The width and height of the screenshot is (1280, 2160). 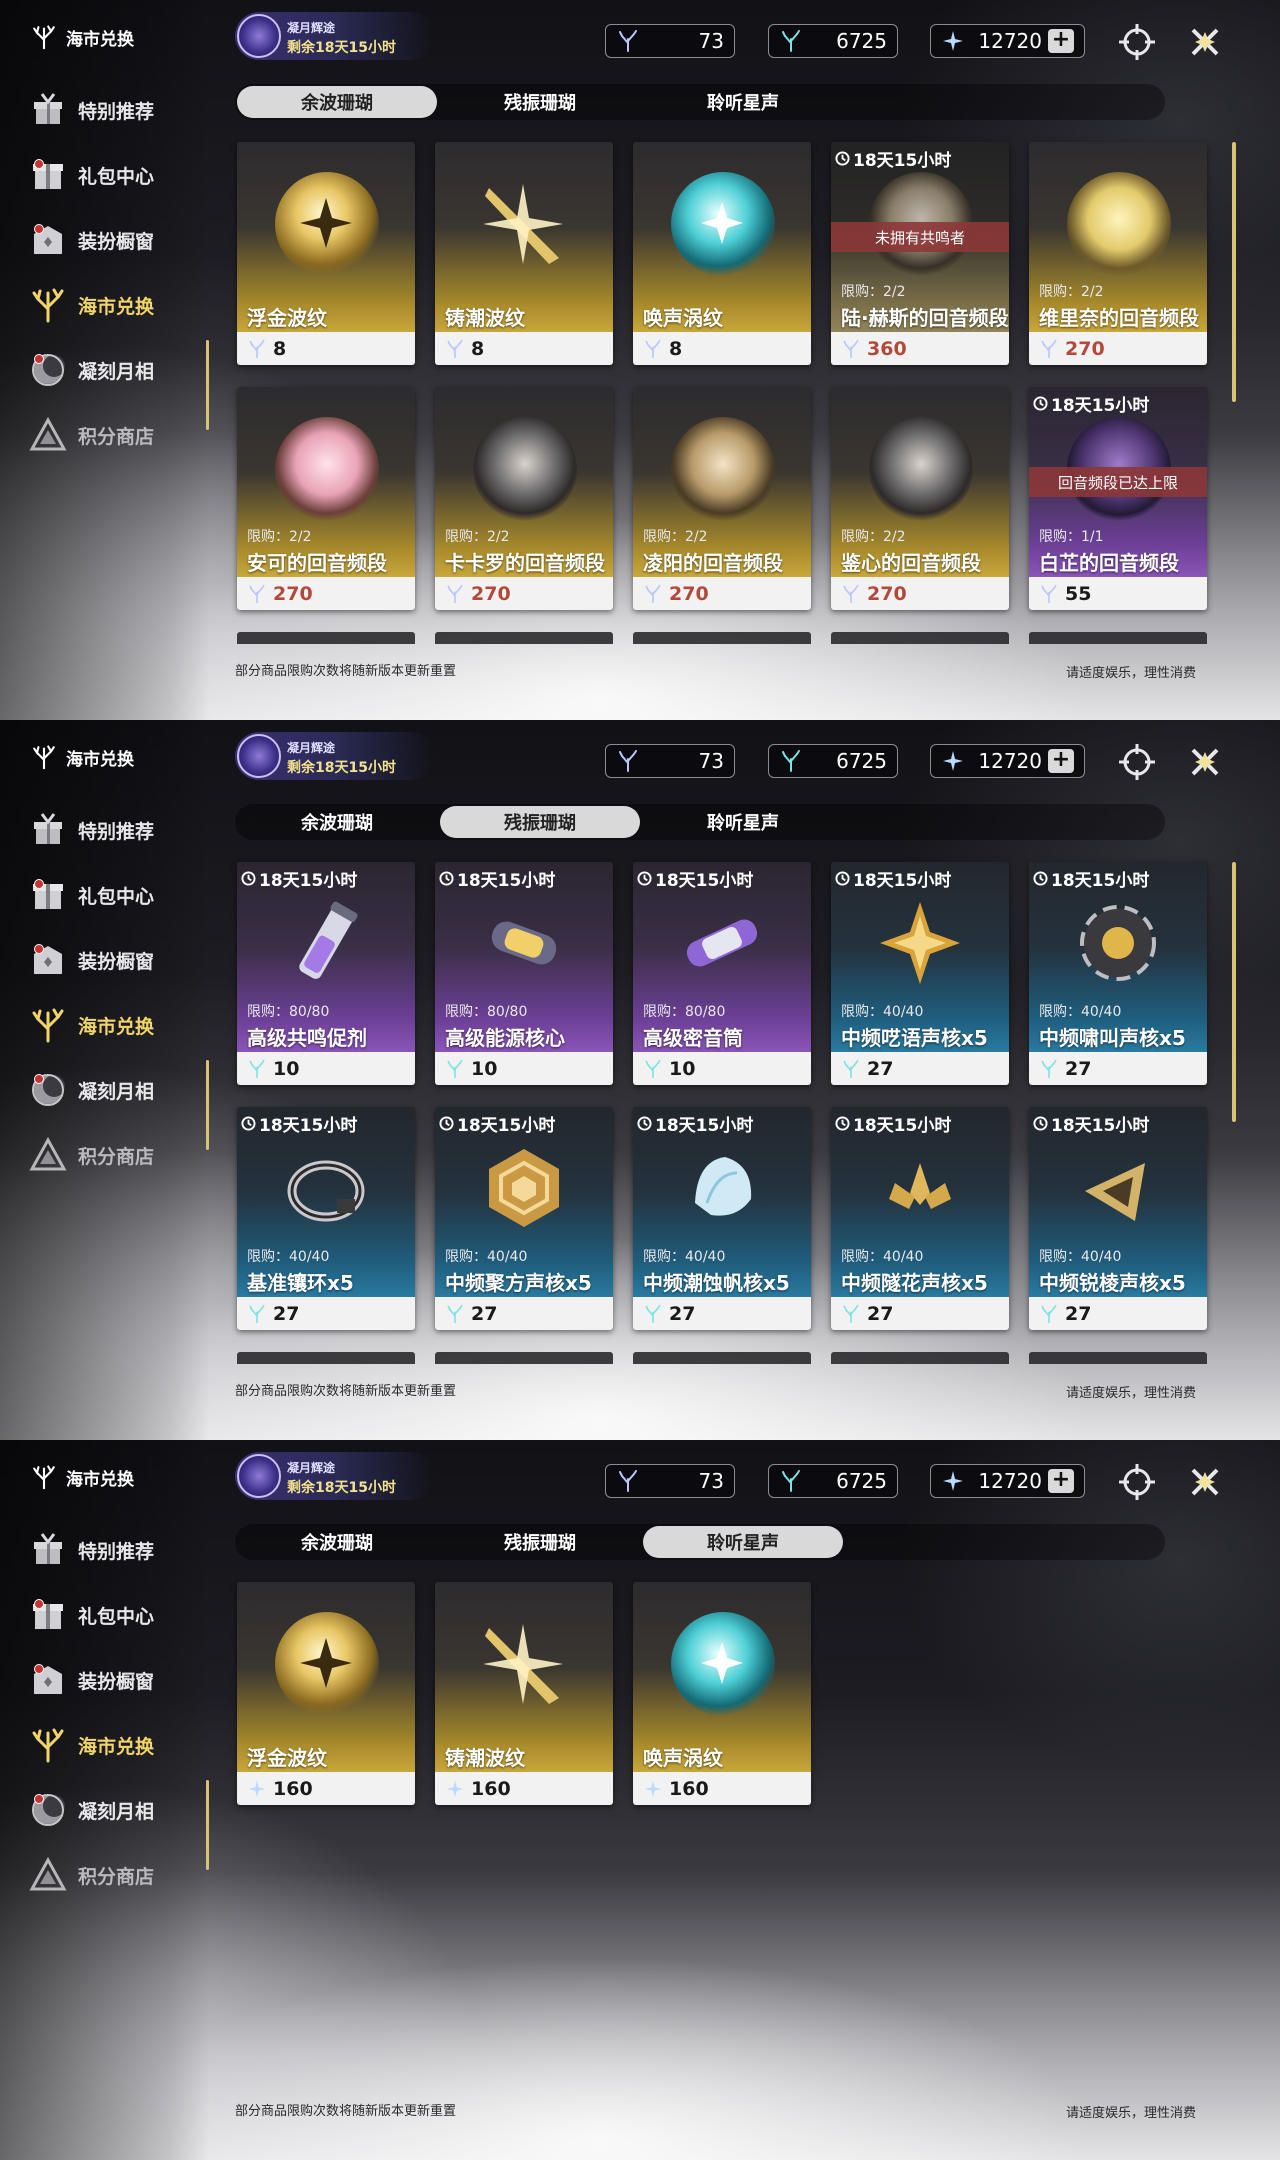 I want to click on sidebar-title: 海市兑换, so click(x=82, y=1477).